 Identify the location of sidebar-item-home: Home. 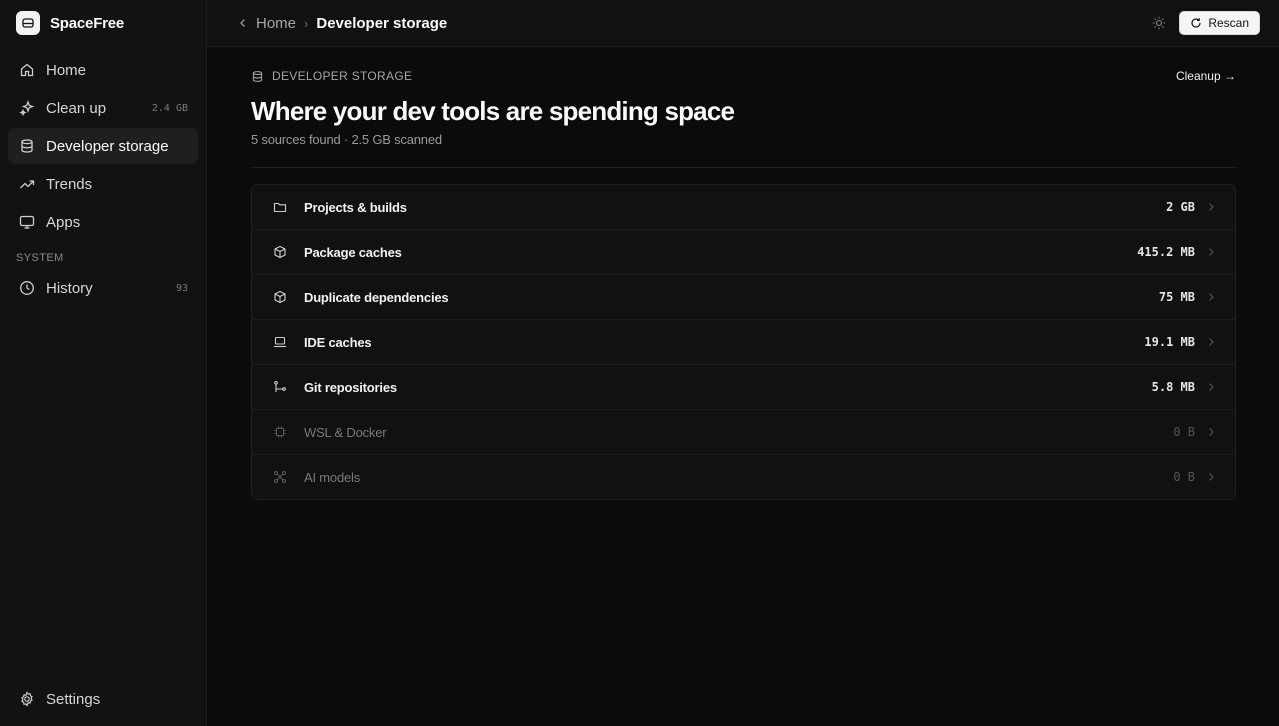
(103, 70).